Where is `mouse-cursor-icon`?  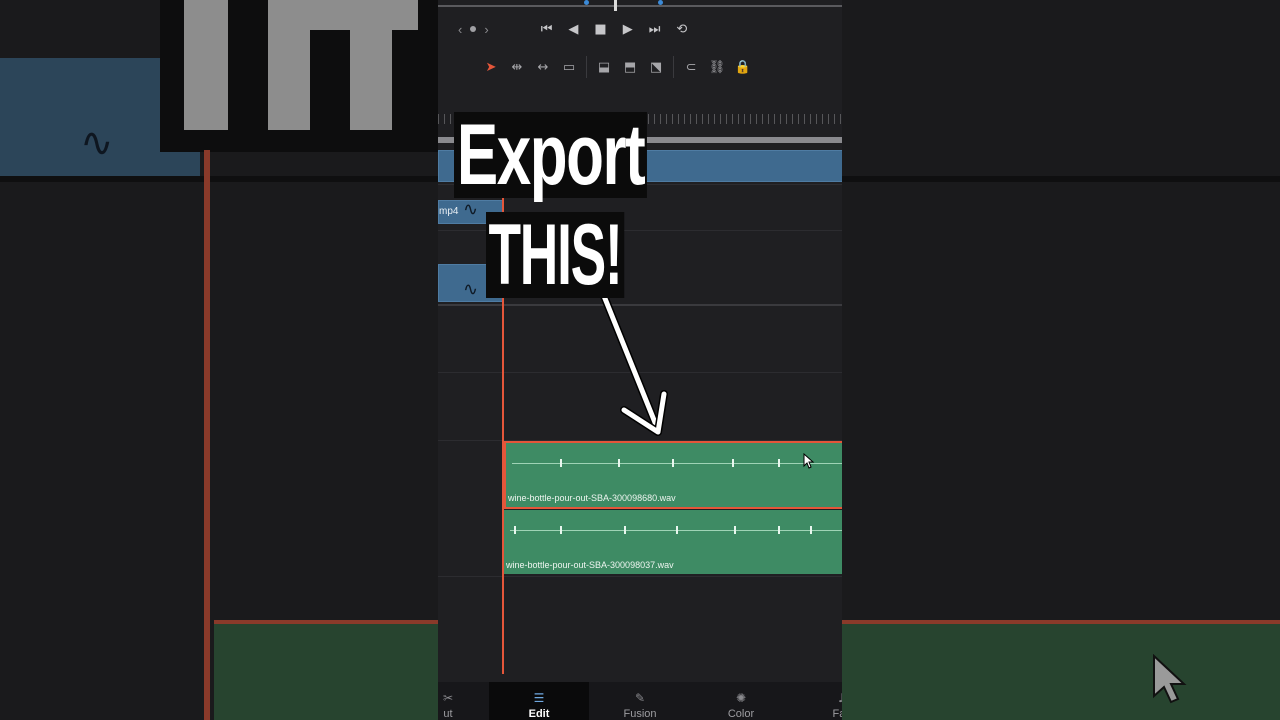
mouse-cursor-icon is located at coordinates (809, 461).